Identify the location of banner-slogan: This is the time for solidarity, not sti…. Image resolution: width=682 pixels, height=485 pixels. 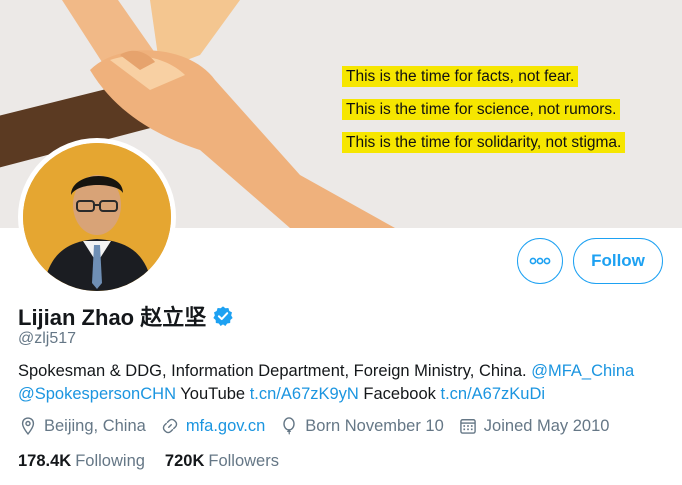
(484, 142).